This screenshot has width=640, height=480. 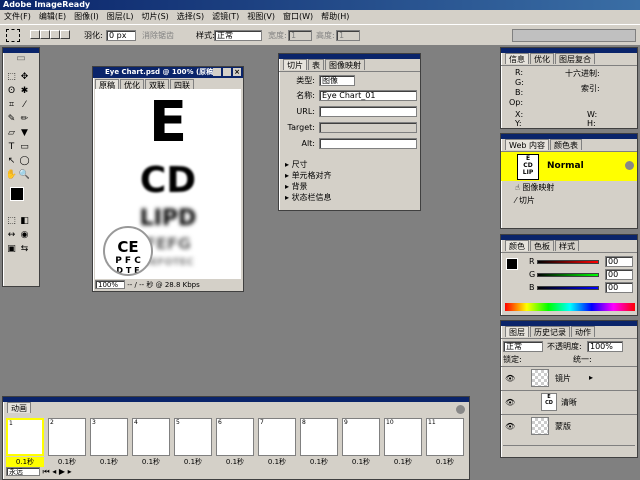 I want to click on web-item-slice: ⁄ 切片, so click(x=576, y=200).